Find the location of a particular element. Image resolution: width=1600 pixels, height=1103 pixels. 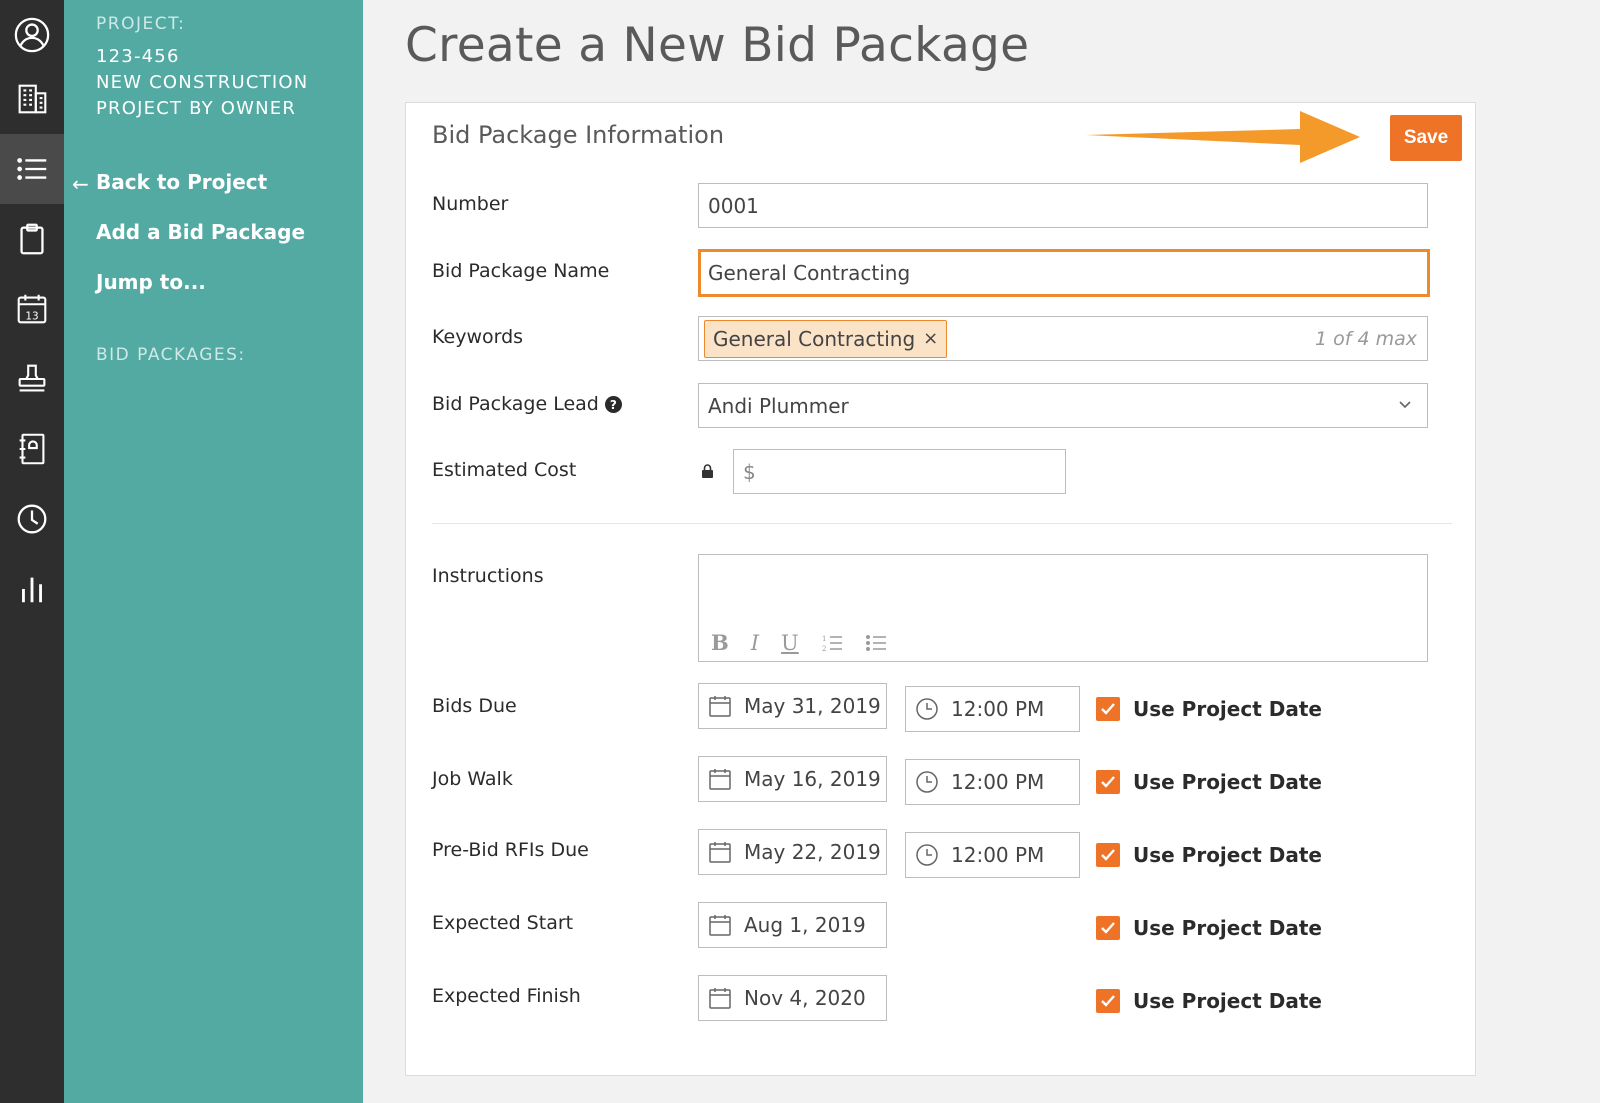

expected-start-date-input: Aug 1, 2019 is located at coordinates (792, 925).